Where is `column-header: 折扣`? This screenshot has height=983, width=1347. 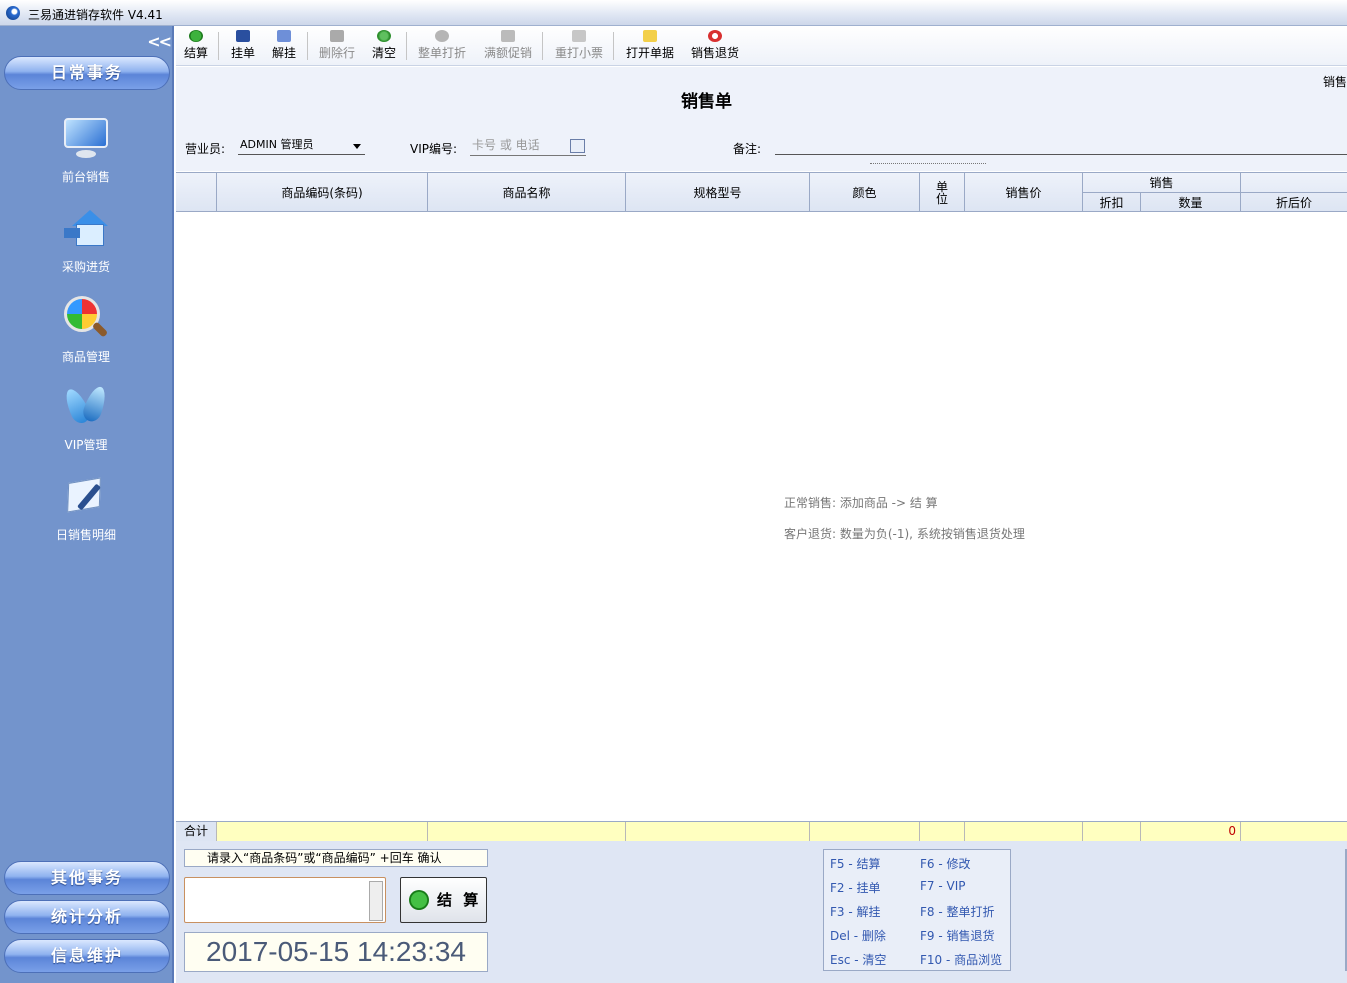 column-header: 折扣 is located at coordinates (1112, 202).